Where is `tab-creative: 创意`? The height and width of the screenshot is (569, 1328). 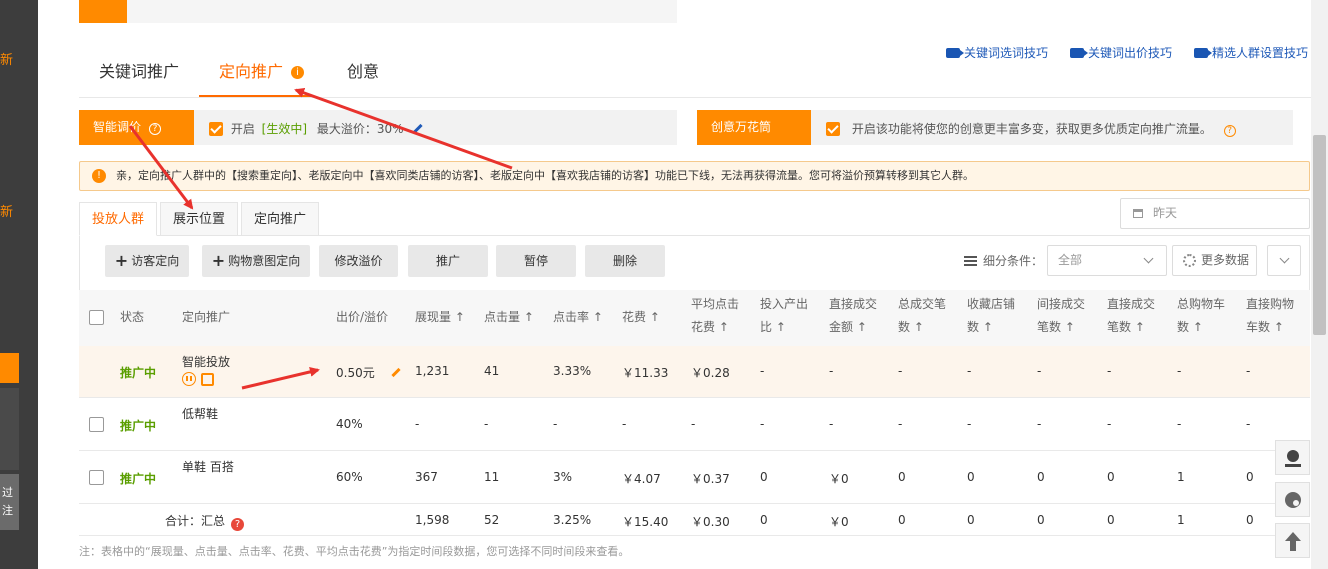
tab-creative: 创意 is located at coordinates (363, 70).